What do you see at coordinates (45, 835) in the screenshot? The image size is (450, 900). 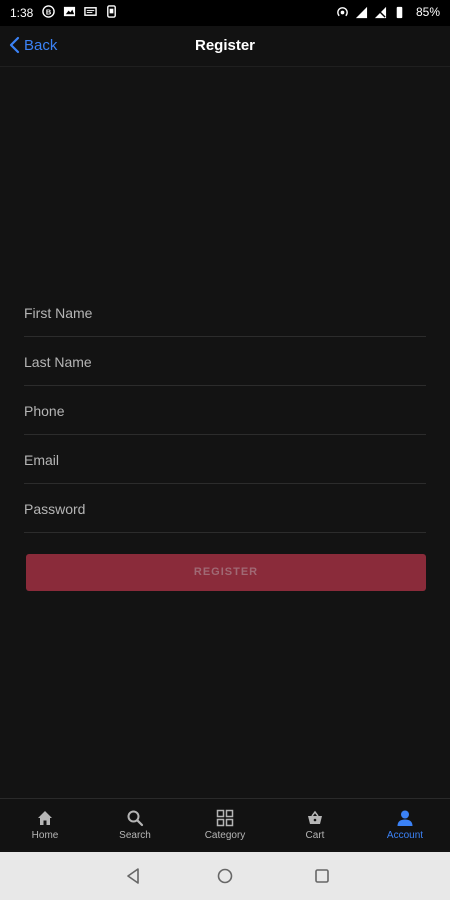 I see `nav-label-home: Home` at bounding box center [45, 835].